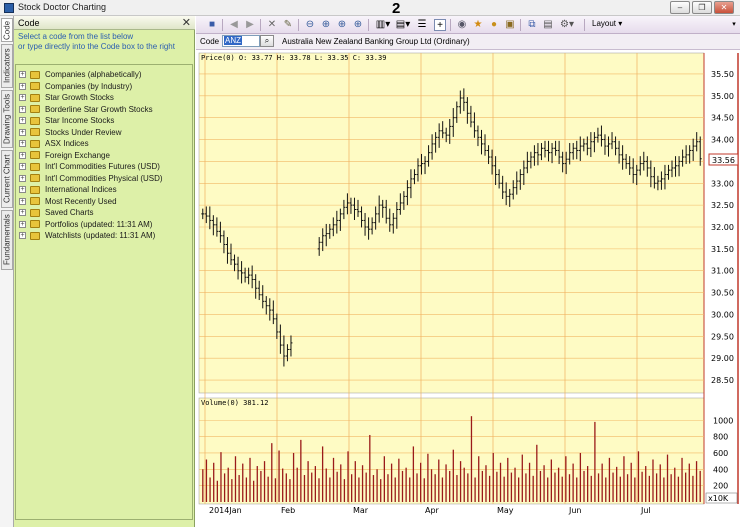 Image resolution: width=740 pixels, height=527 pixels. I want to click on annotation-2: 2, so click(396, 8).